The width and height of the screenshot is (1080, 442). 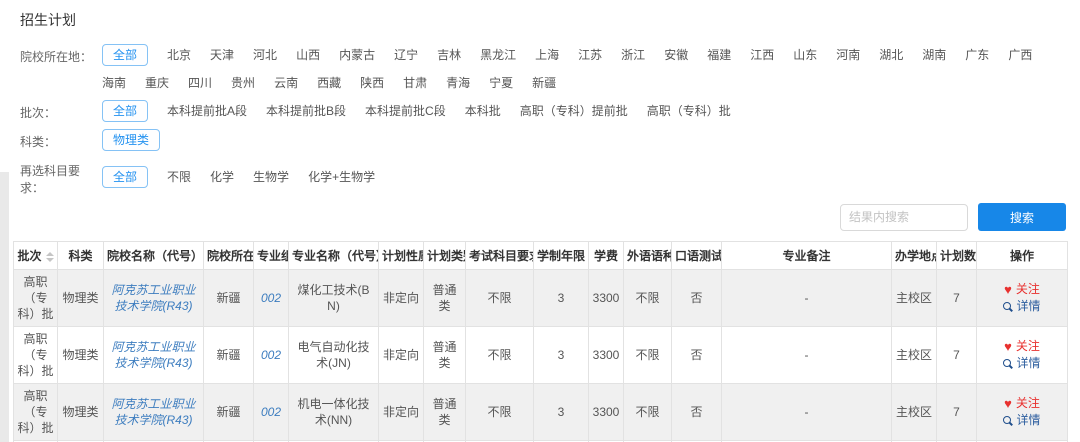 I want to click on cell-group: 002, so click(x=271, y=355).